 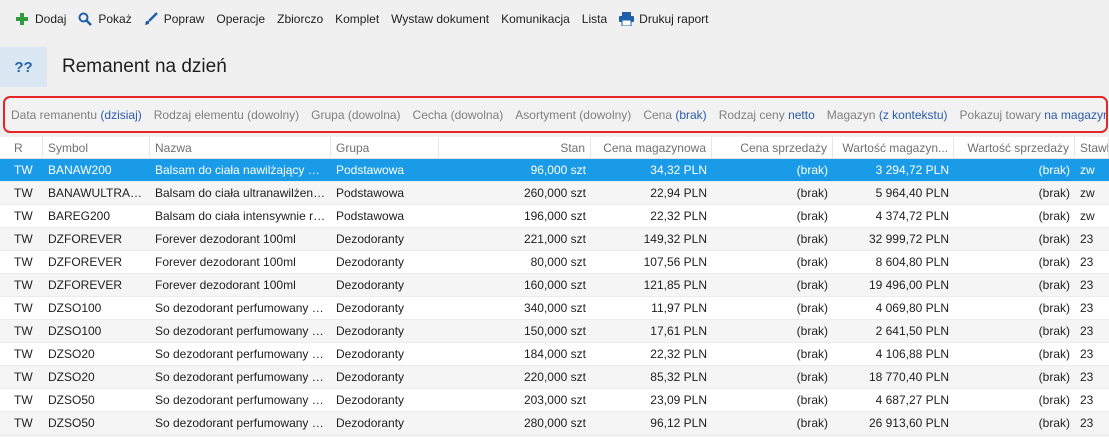 I want to click on cell-stan-text: 196,000 szt, so click(x=554, y=216).